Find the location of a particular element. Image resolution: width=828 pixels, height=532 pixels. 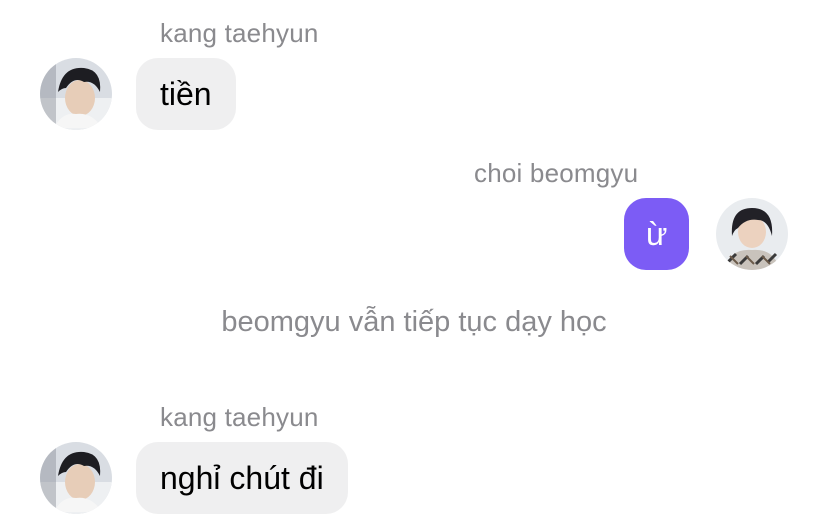

message-bubble-outgoing: ừ is located at coordinates (657, 234).